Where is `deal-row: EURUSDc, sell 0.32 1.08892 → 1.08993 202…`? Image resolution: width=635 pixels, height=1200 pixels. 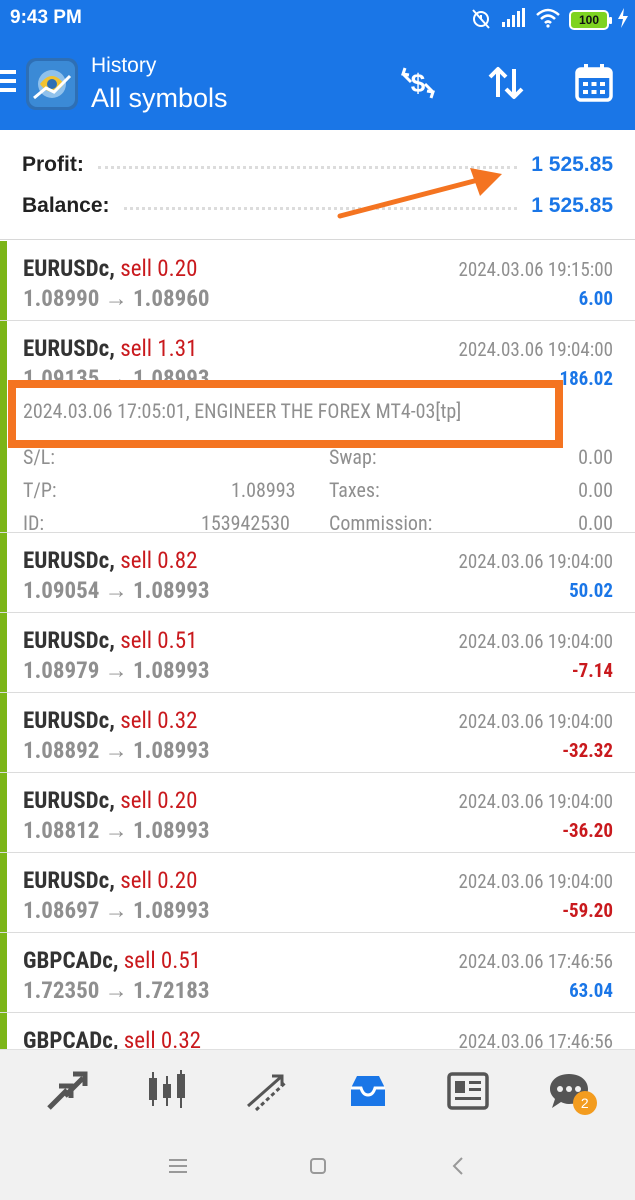 deal-row: EURUSDc, sell 0.32 1.08892 → 1.08993 202… is located at coordinates (317, 733).